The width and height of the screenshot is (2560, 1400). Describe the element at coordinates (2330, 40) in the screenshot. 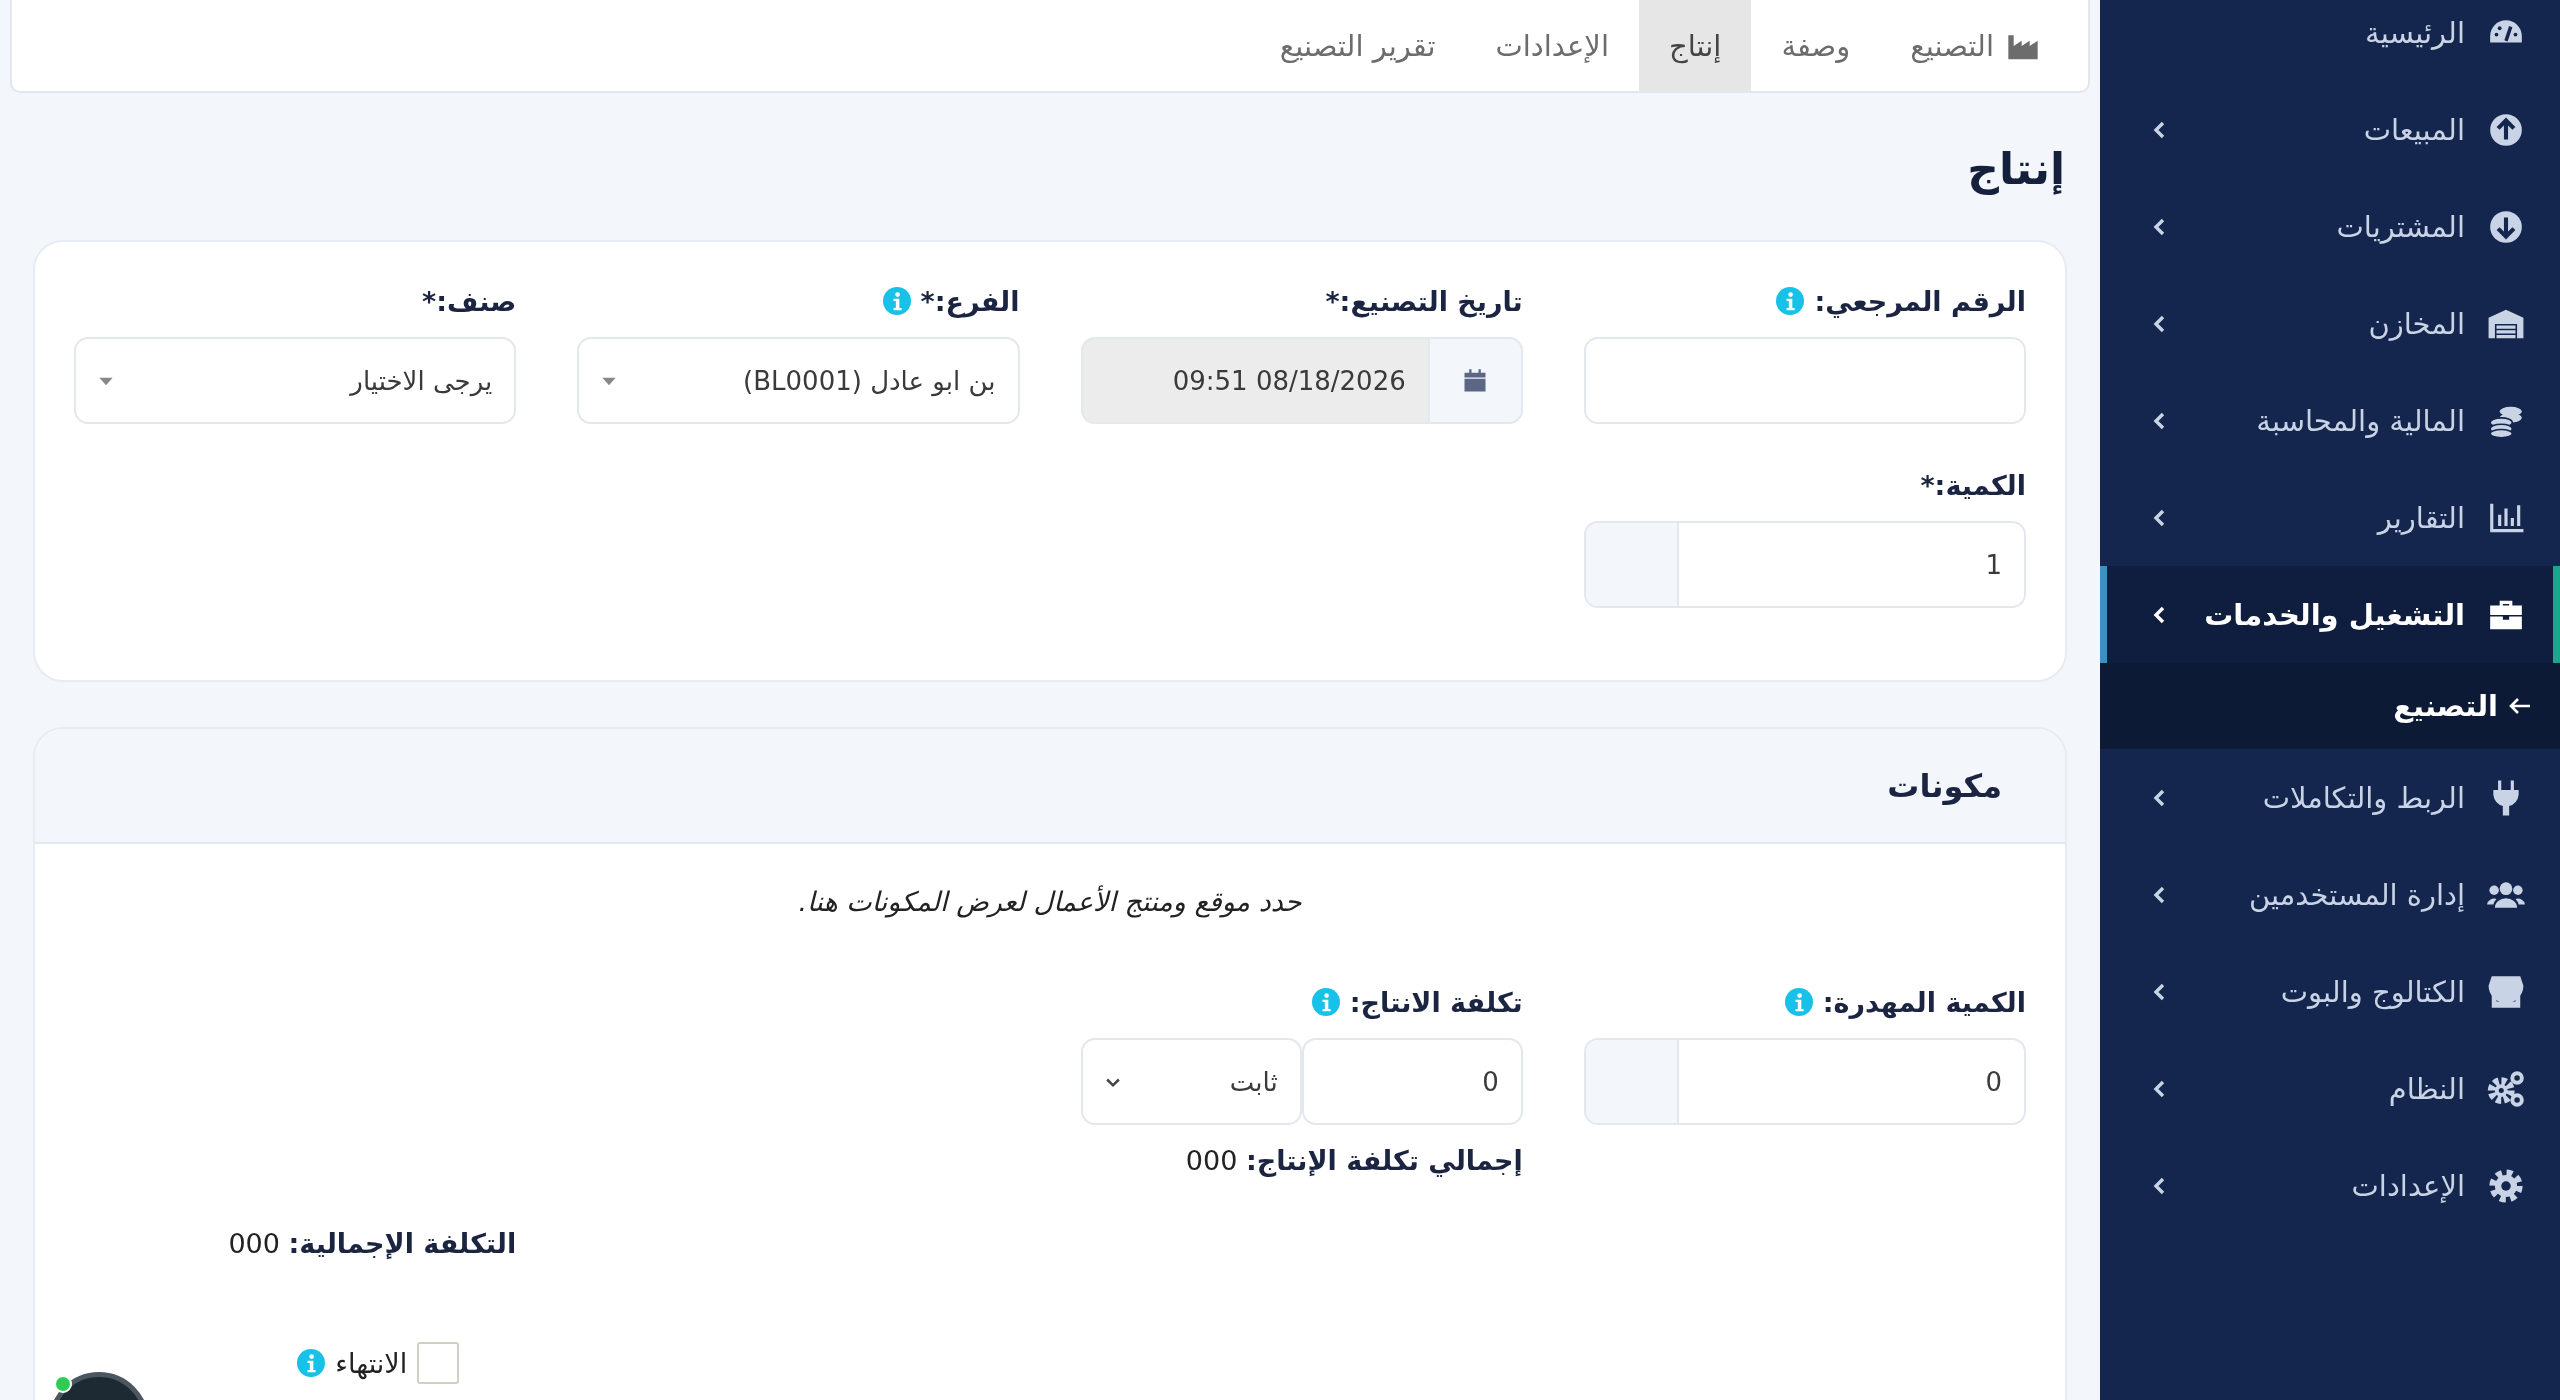

I see `nav-item: الرئيسية` at that location.